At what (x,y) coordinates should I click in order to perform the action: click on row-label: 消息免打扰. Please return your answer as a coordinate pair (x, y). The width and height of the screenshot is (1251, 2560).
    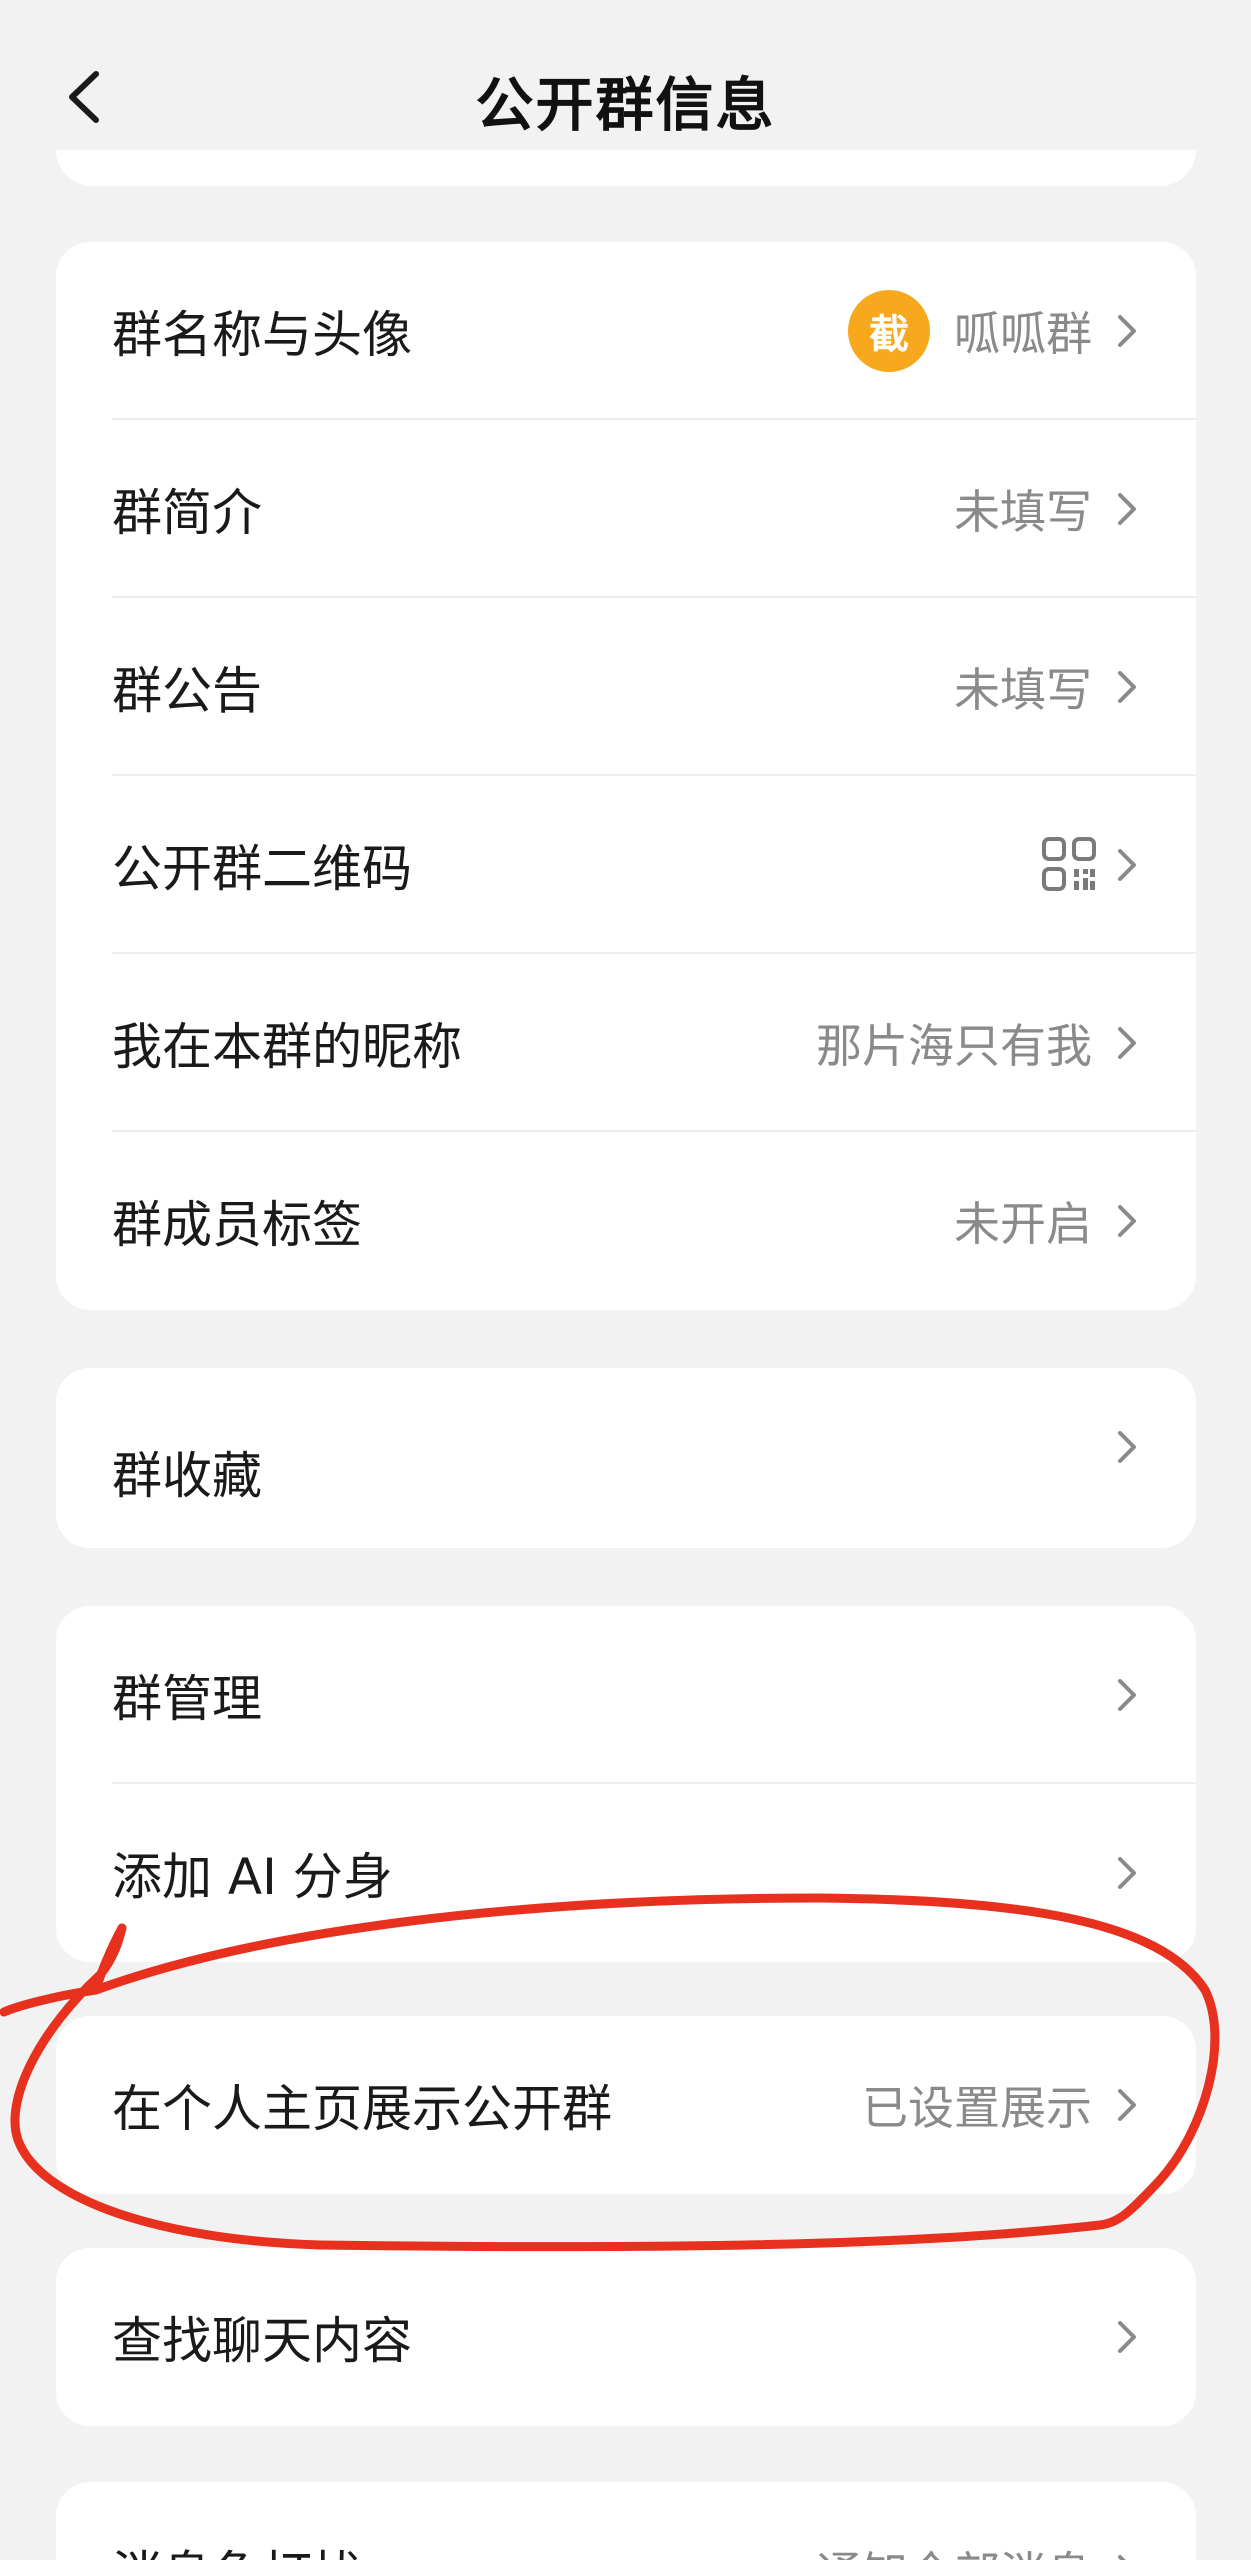
    Looking at the image, I should click on (237, 2547).